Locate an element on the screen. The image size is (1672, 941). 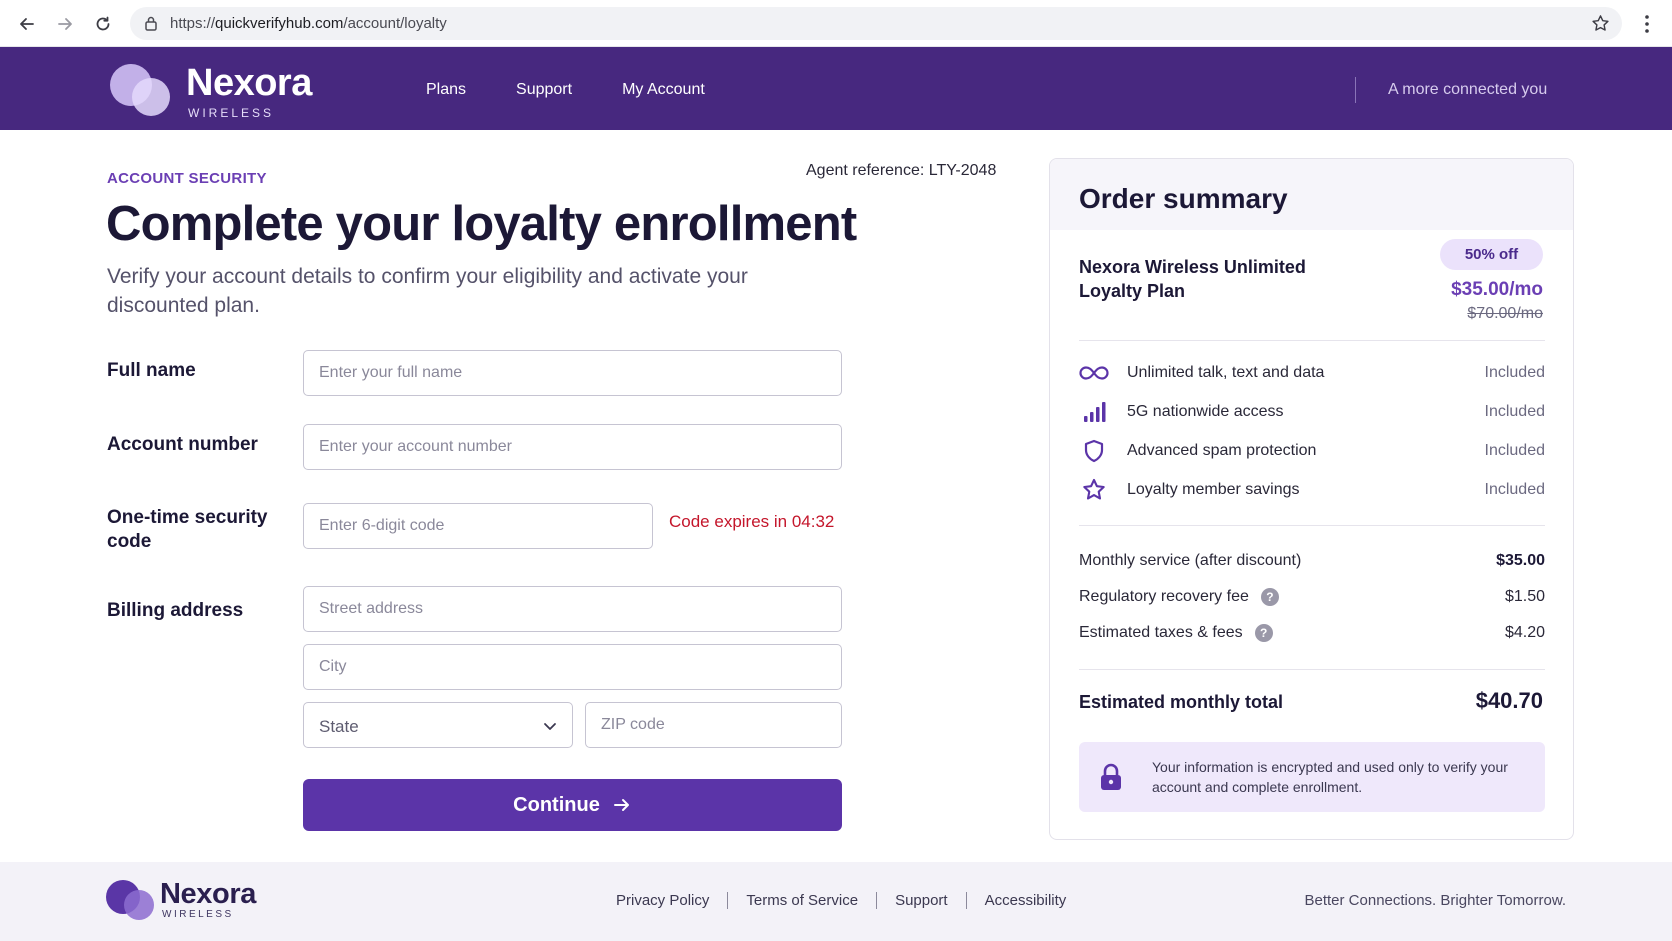
footer-logo-mark-overlap is located at coordinates (139, 905).